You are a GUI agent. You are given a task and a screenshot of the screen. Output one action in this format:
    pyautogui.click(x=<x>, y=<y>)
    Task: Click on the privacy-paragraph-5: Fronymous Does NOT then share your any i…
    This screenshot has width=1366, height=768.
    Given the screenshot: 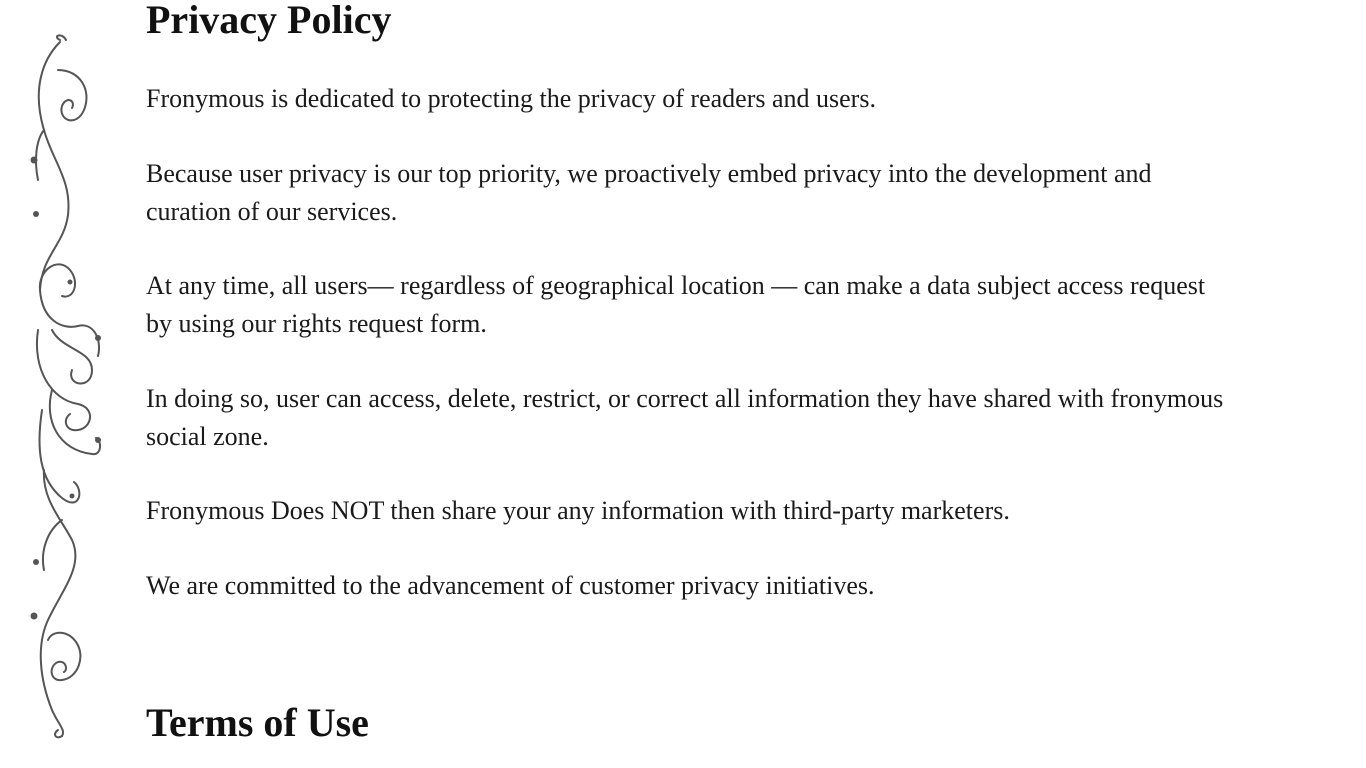 What is the action you would take?
    pyautogui.click(x=578, y=510)
    